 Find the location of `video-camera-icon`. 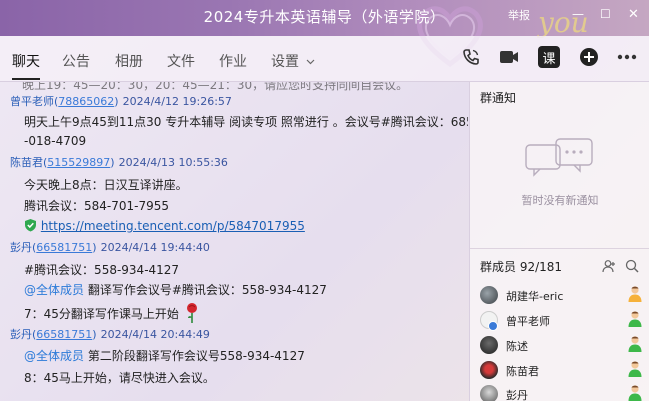

video-camera-icon is located at coordinates (509, 57).